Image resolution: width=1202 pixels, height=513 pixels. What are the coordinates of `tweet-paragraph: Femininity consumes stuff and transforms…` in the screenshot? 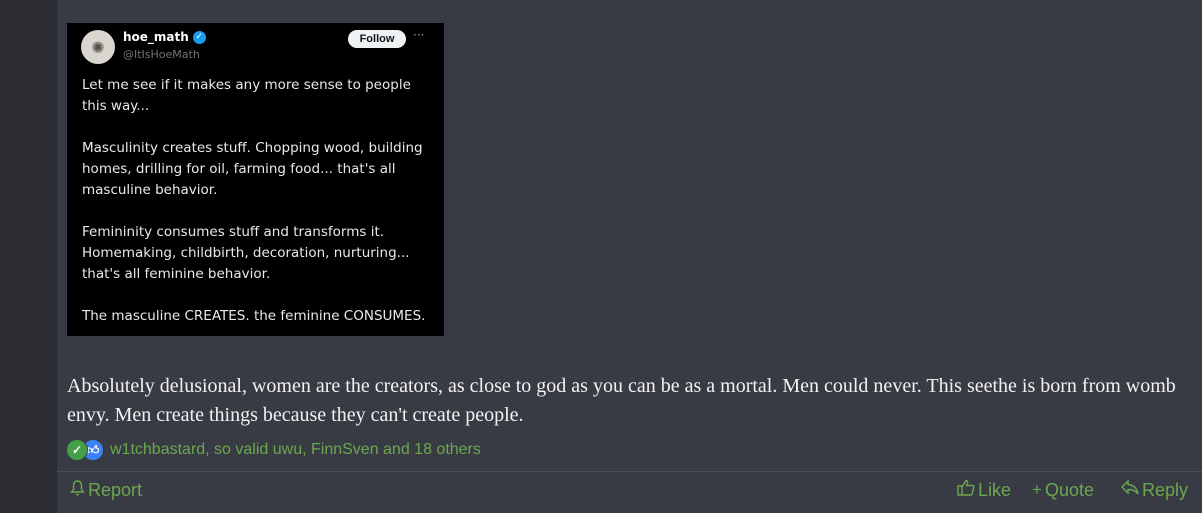 It's located at (246, 253).